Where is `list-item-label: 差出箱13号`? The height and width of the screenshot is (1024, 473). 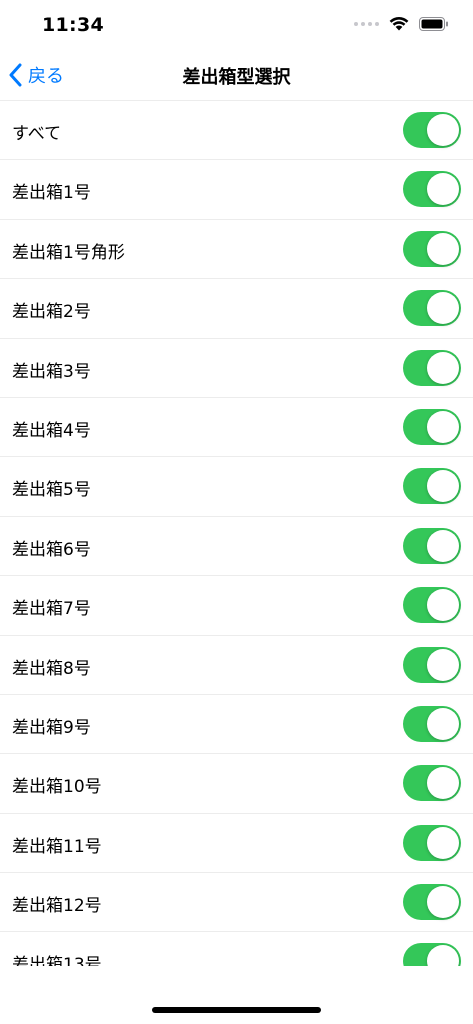
list-item-label: 差出箱13号 is located at coordinates (57, 960).